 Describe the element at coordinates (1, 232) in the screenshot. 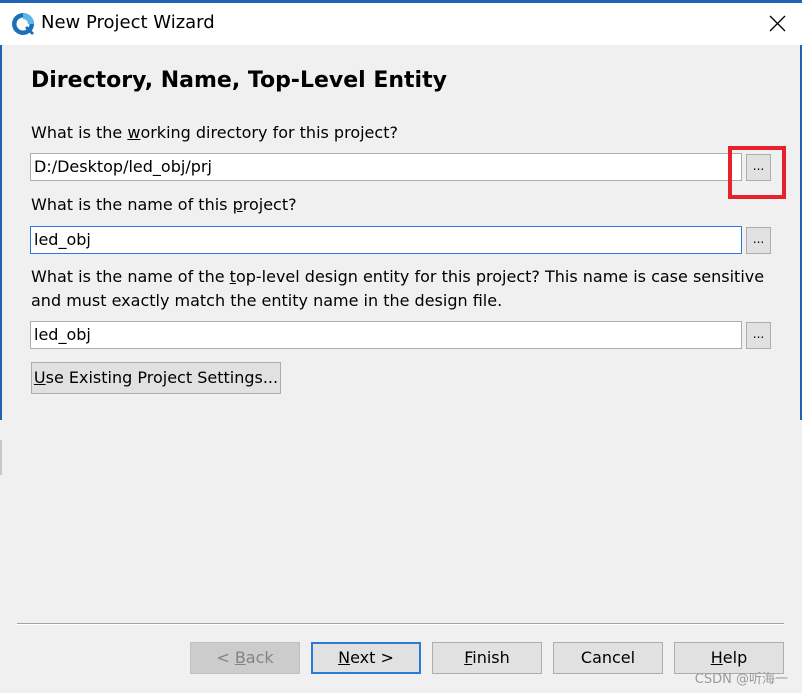

I see `window-border-left` at that location.